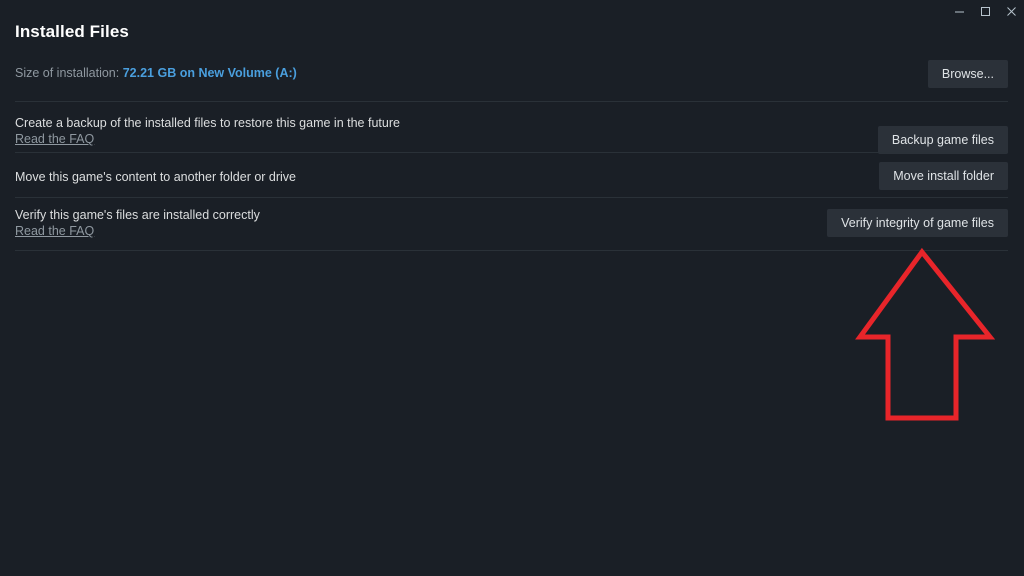 The image size is (1024, 576). What do you see at coordinates (210, 73) in the screenshot?
I see `size-of-installation-value: 72.21 GB on New Volume (A:)` at bounding box center [210, 73].